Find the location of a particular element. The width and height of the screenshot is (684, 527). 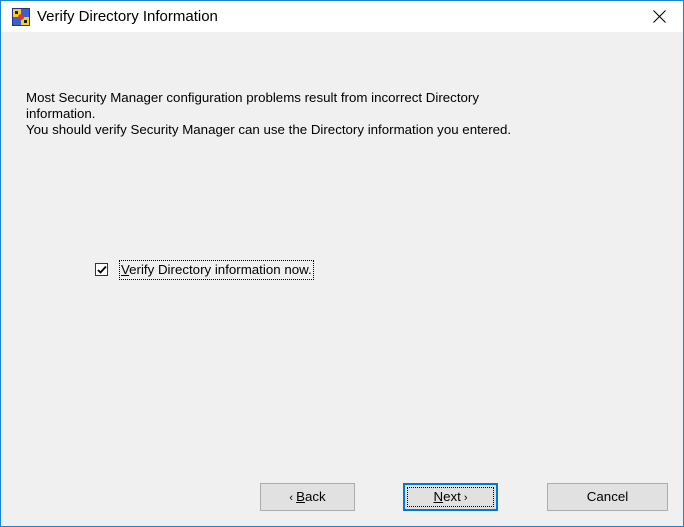

verify-now-label: Verify Directory information now. is located at coordinates (216, 270).